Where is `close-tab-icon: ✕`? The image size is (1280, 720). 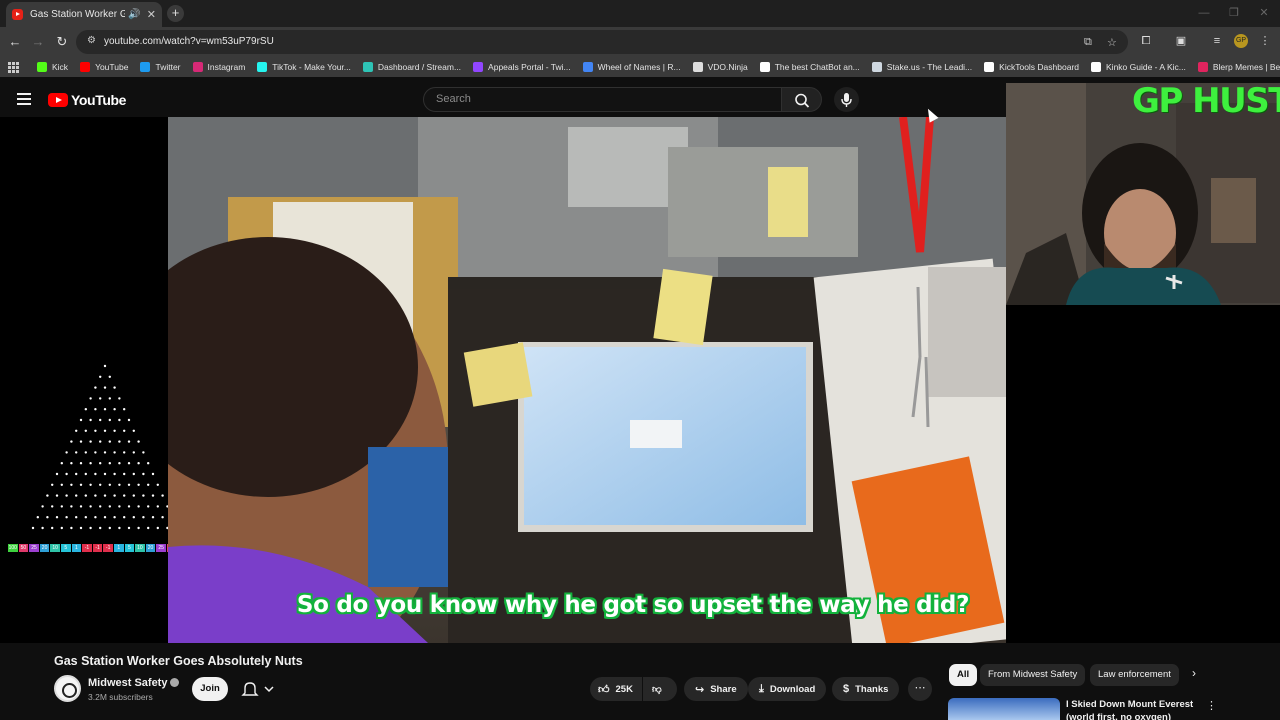 close-tab-icon: ✕ is located at coordinates (151, 14).